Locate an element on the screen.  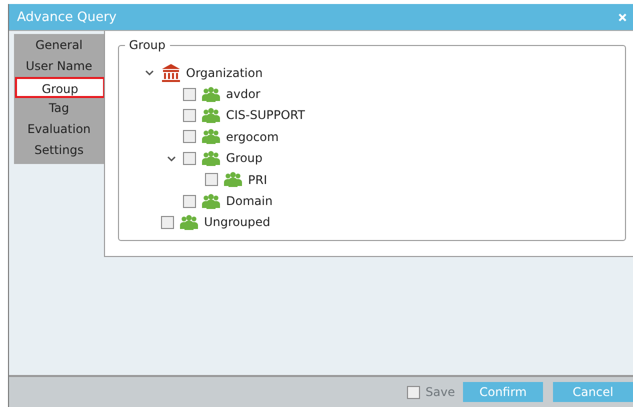
sidebar-tab: Group is located at coordinates (60, 87).